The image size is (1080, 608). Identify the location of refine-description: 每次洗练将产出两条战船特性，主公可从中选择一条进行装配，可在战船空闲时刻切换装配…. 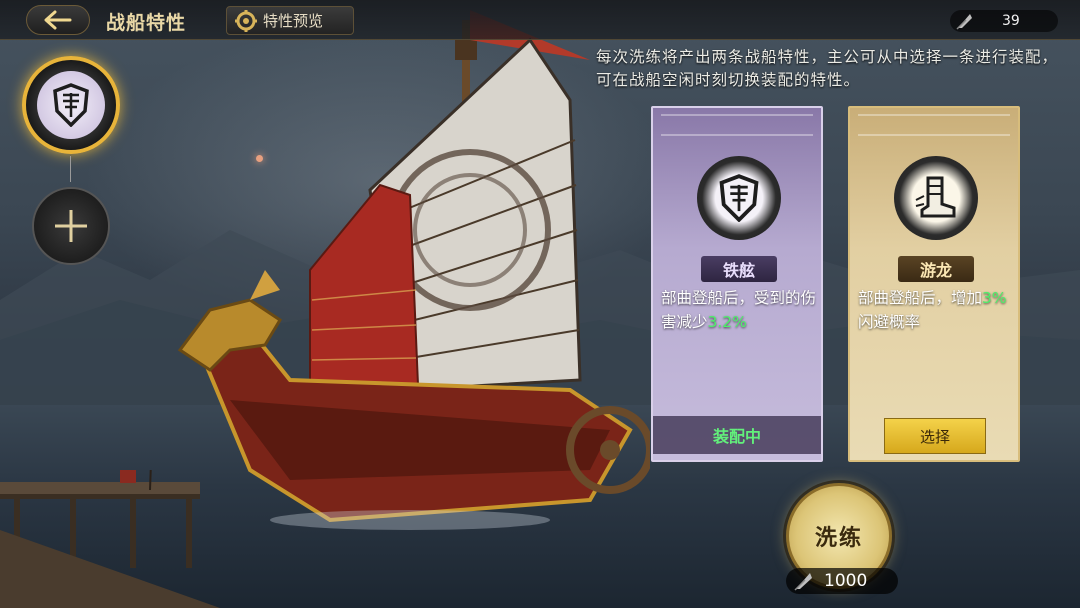
(827, 68).